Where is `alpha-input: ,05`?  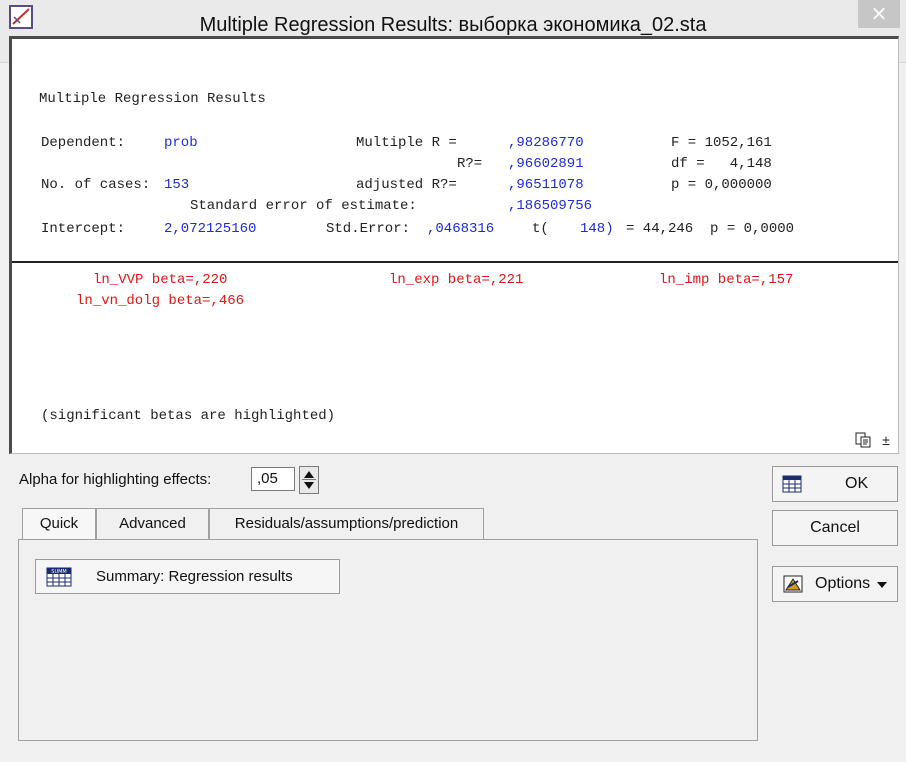
alpha-input: ,05 is located at coordinates (273, 479).